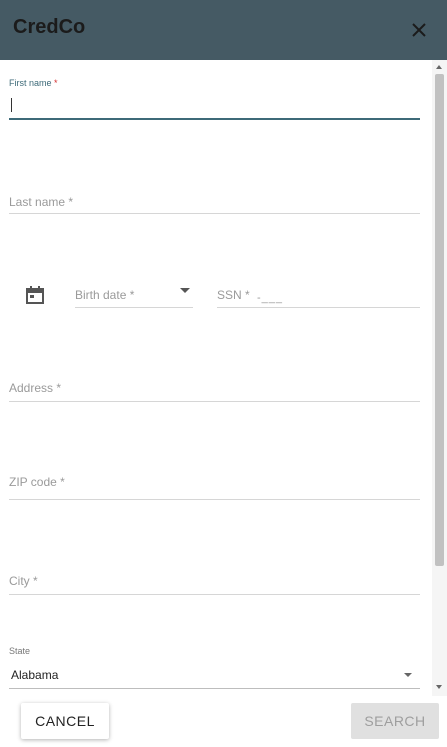 The width and height of the screenshot is (447, 747). Describe the element at coordinates (214, 119) in the screenshot. I see `first-name-underline` at that location.